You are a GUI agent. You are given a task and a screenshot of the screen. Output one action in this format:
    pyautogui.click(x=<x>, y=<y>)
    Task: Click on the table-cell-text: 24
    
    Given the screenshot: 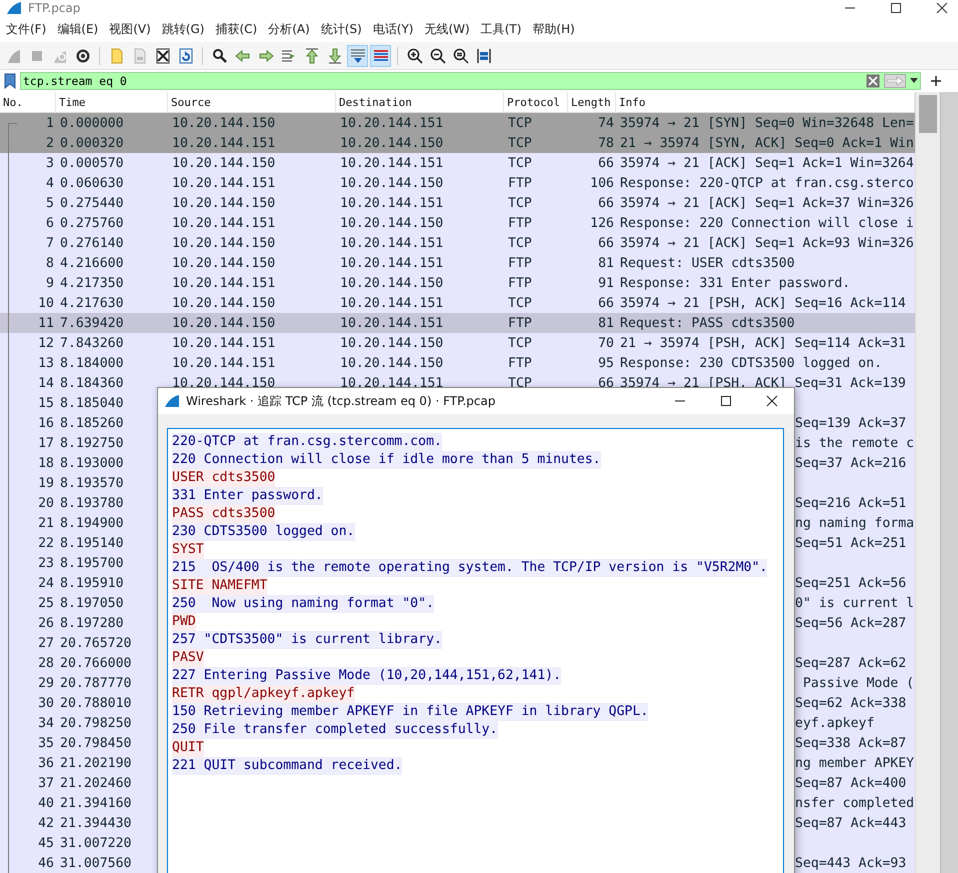 What is the action you would take?
    pyautogui.click(x=46, y=583)
    